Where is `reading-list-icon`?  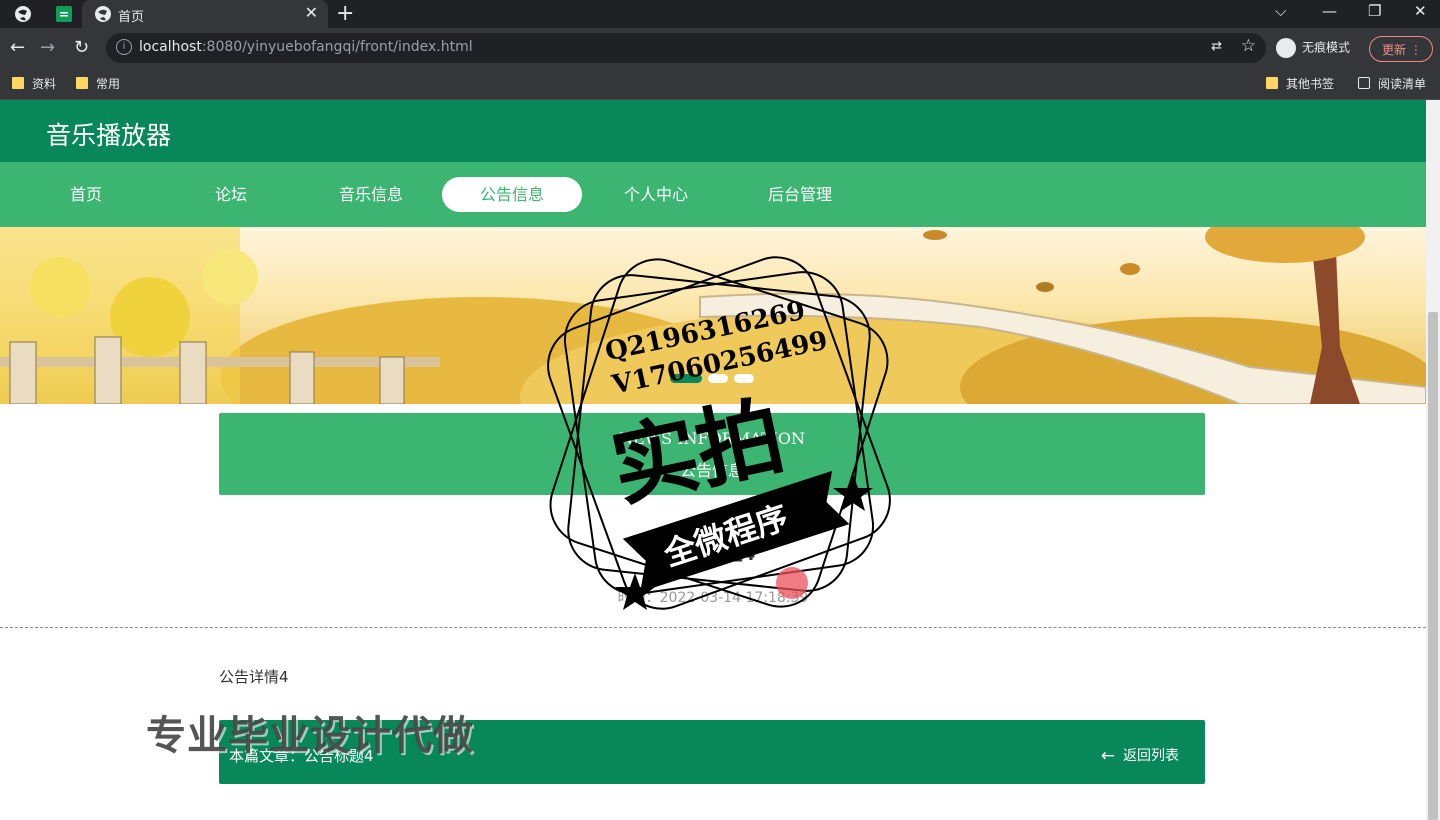 reading-list-icon is located at coordinates (1364, 83).